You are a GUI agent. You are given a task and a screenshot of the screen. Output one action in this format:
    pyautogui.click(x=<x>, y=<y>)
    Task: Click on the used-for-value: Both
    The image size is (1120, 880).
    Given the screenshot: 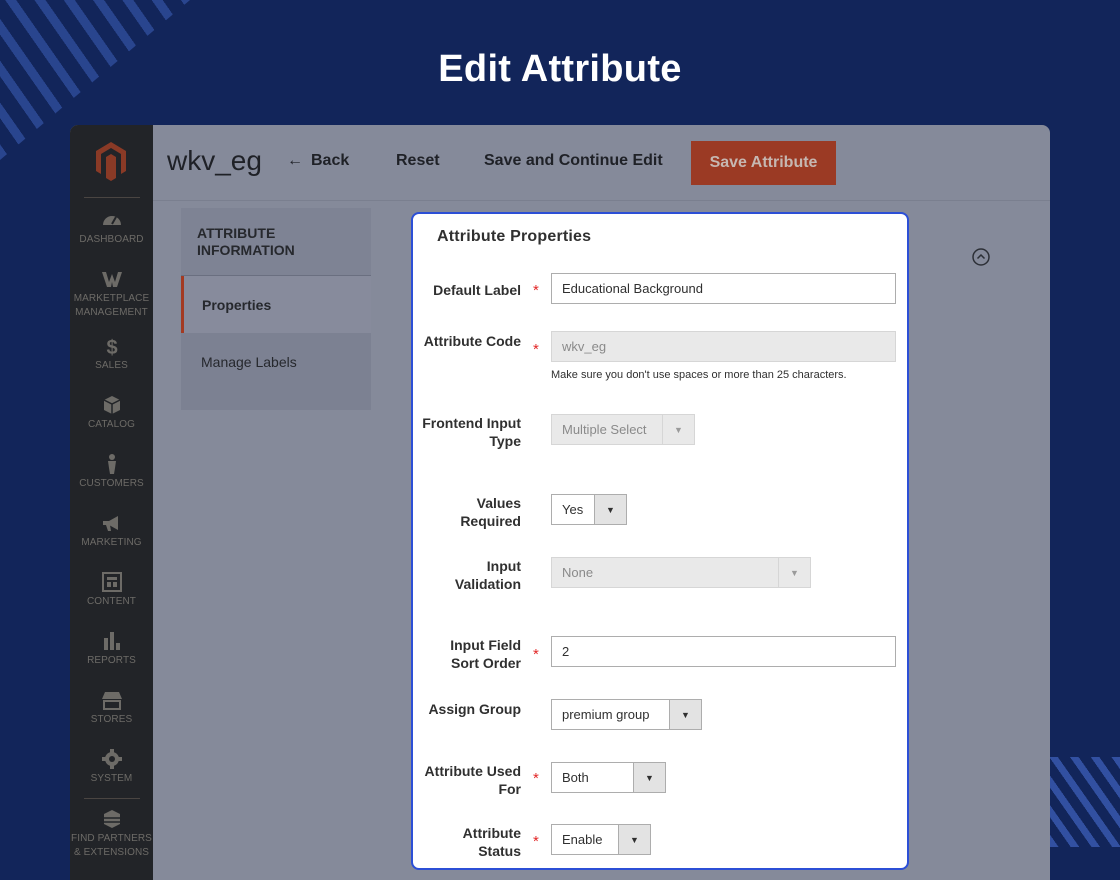 What is the action you would take?
    pyautogui.click(x=575, y=777)
    